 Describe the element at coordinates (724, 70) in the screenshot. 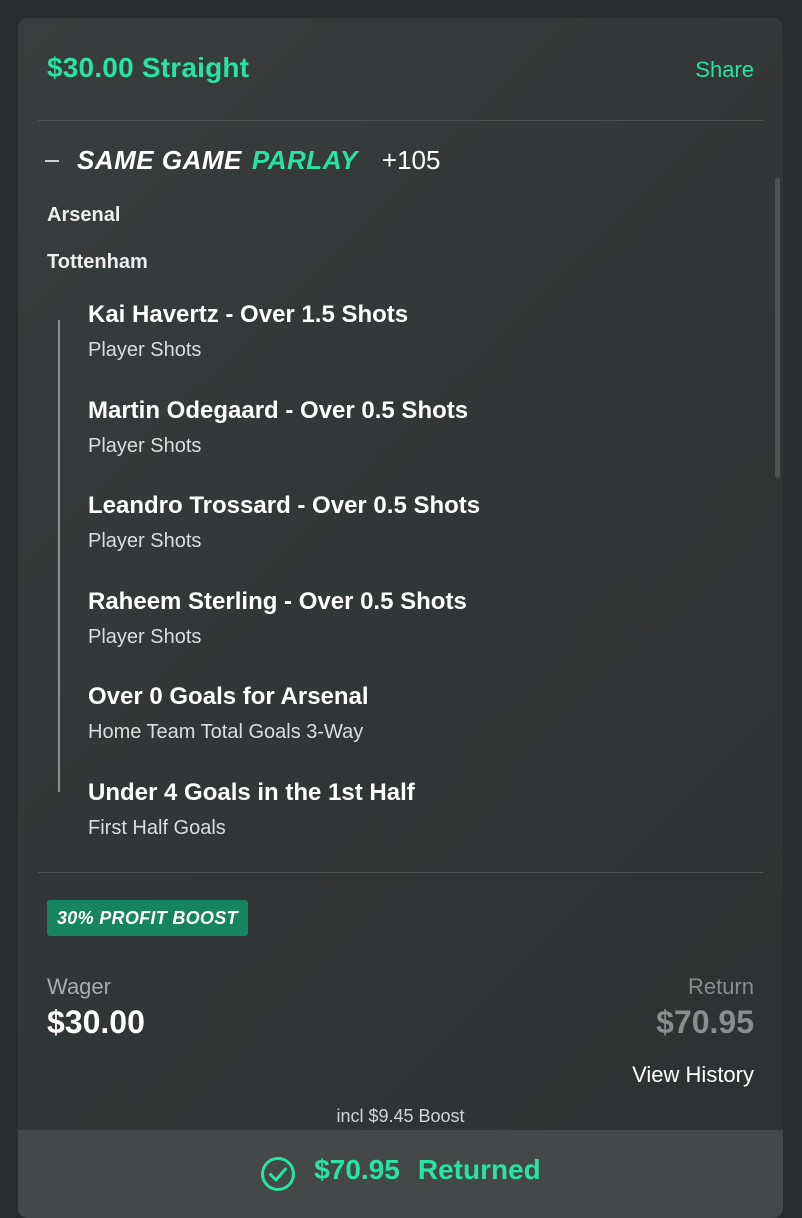

I see `share-button: Share` at that location.